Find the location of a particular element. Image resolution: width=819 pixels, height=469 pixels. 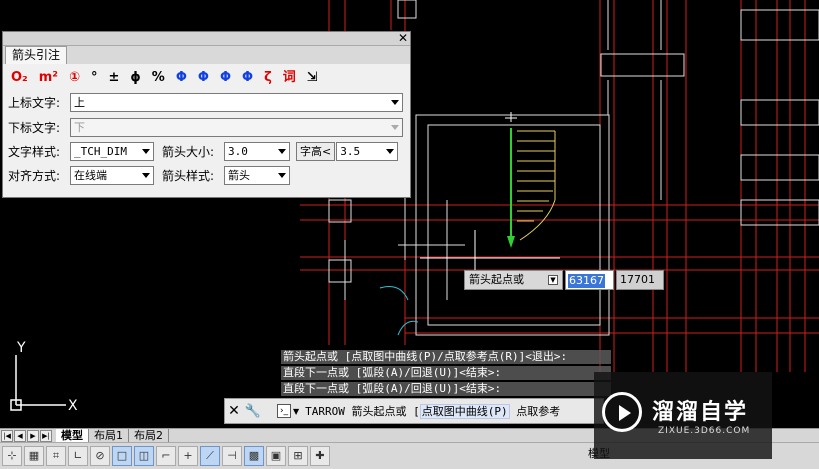

history-line: 箭头起点或 [点取图中曲线(P)/点取参考点(R)]<退出>: is located at coordinates (446, 357).